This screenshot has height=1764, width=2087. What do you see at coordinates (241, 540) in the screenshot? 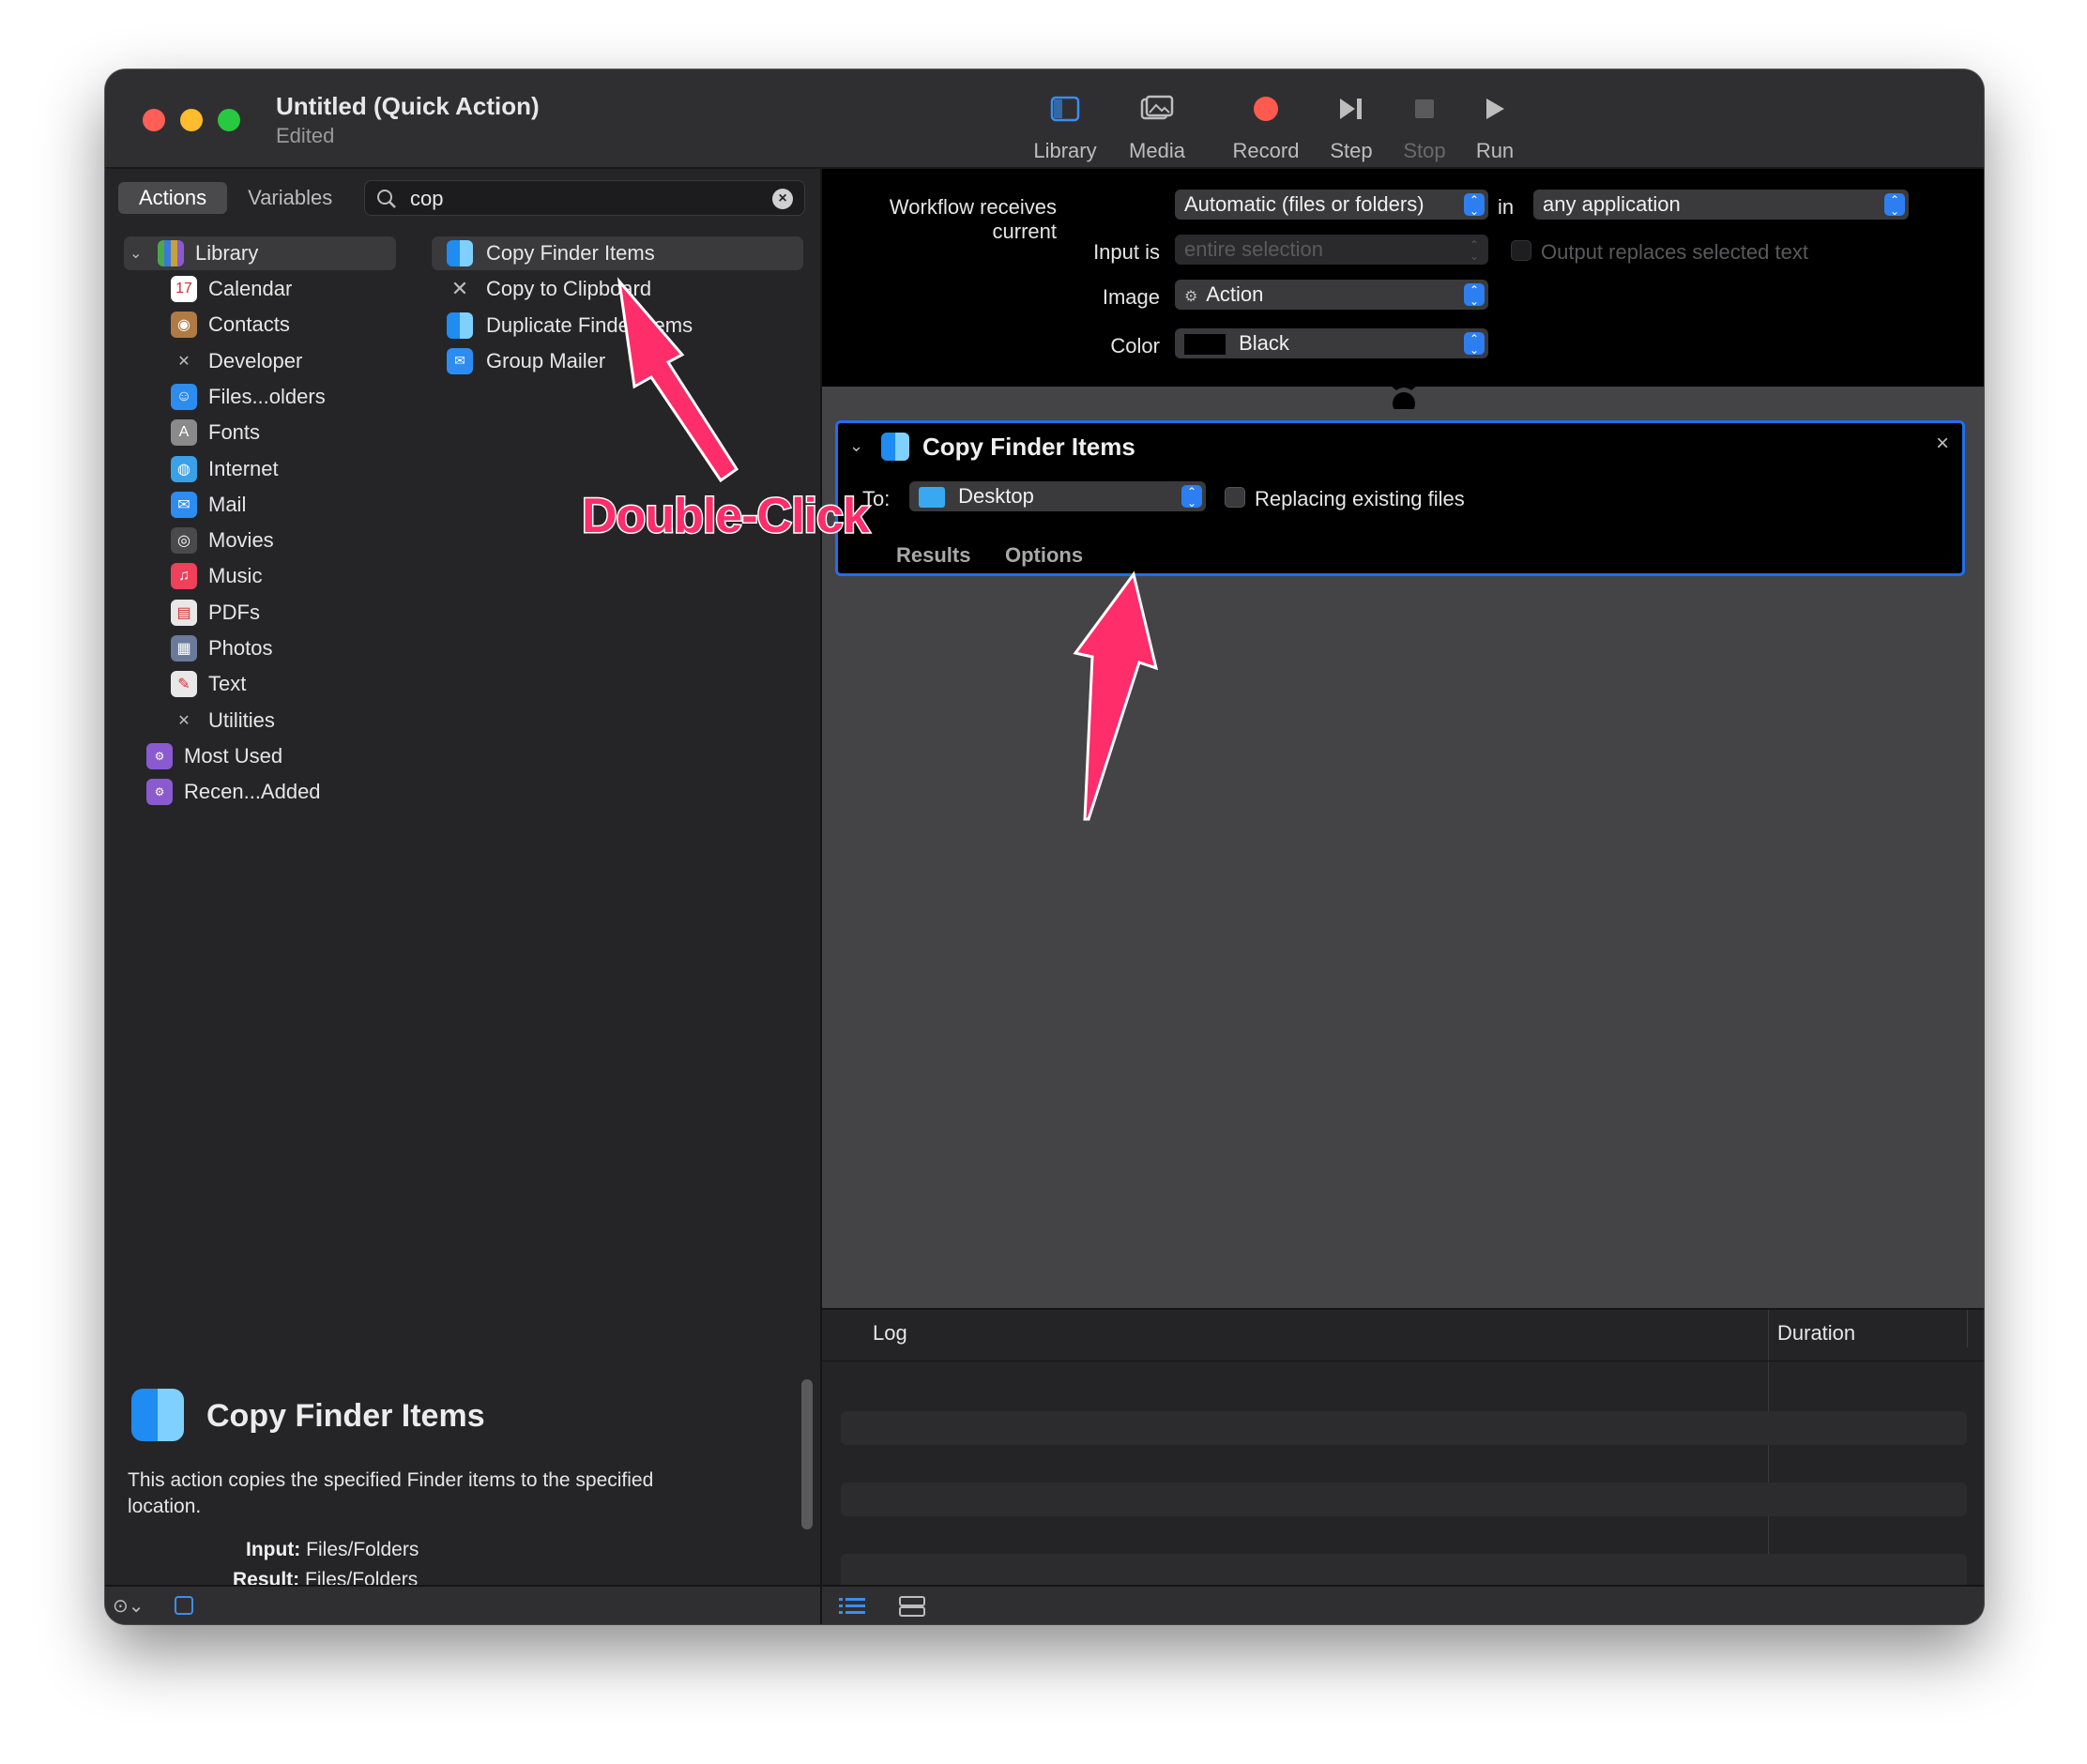
I see `sidebar-item-label: Movies` at bounding box center [241, 540].